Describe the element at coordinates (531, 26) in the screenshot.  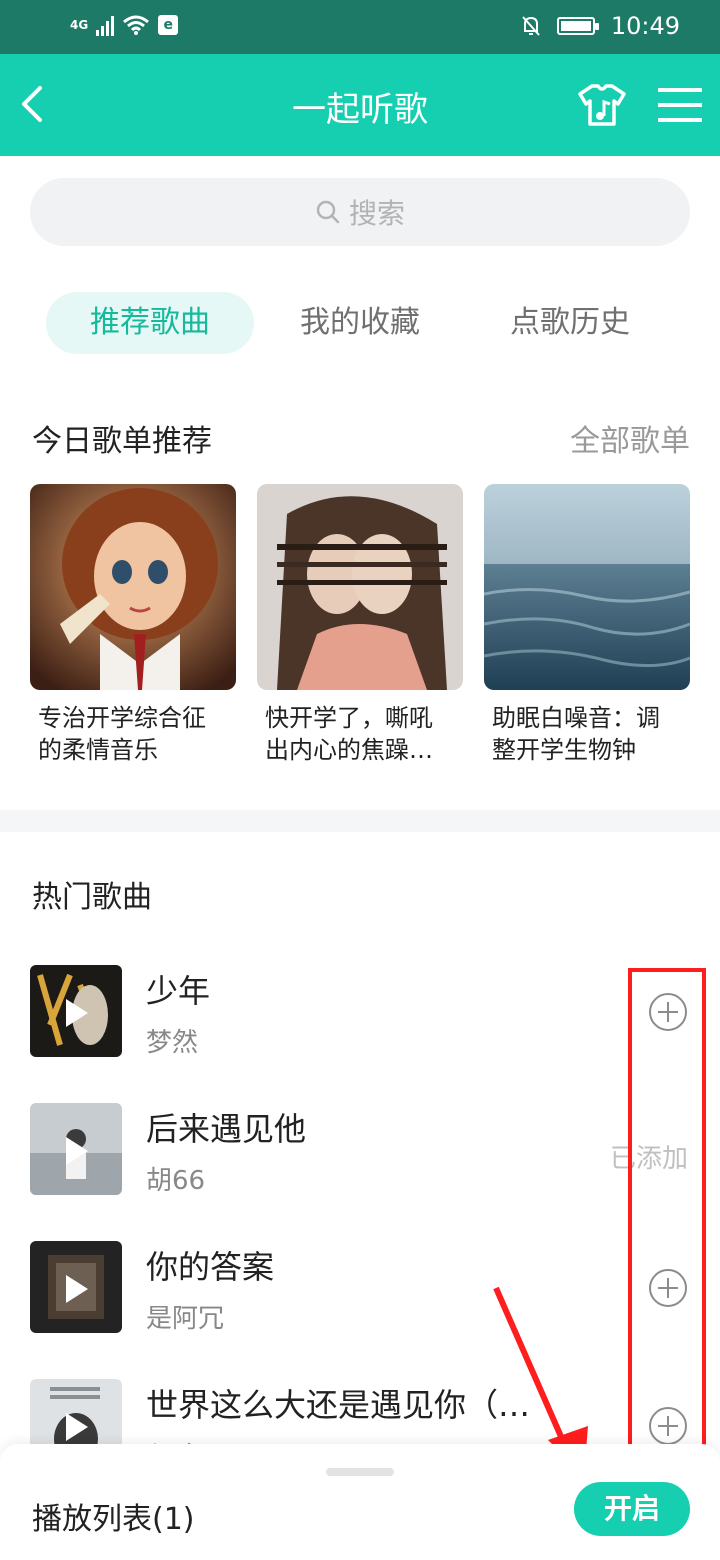
I see `mute-bell-icon` at that location.